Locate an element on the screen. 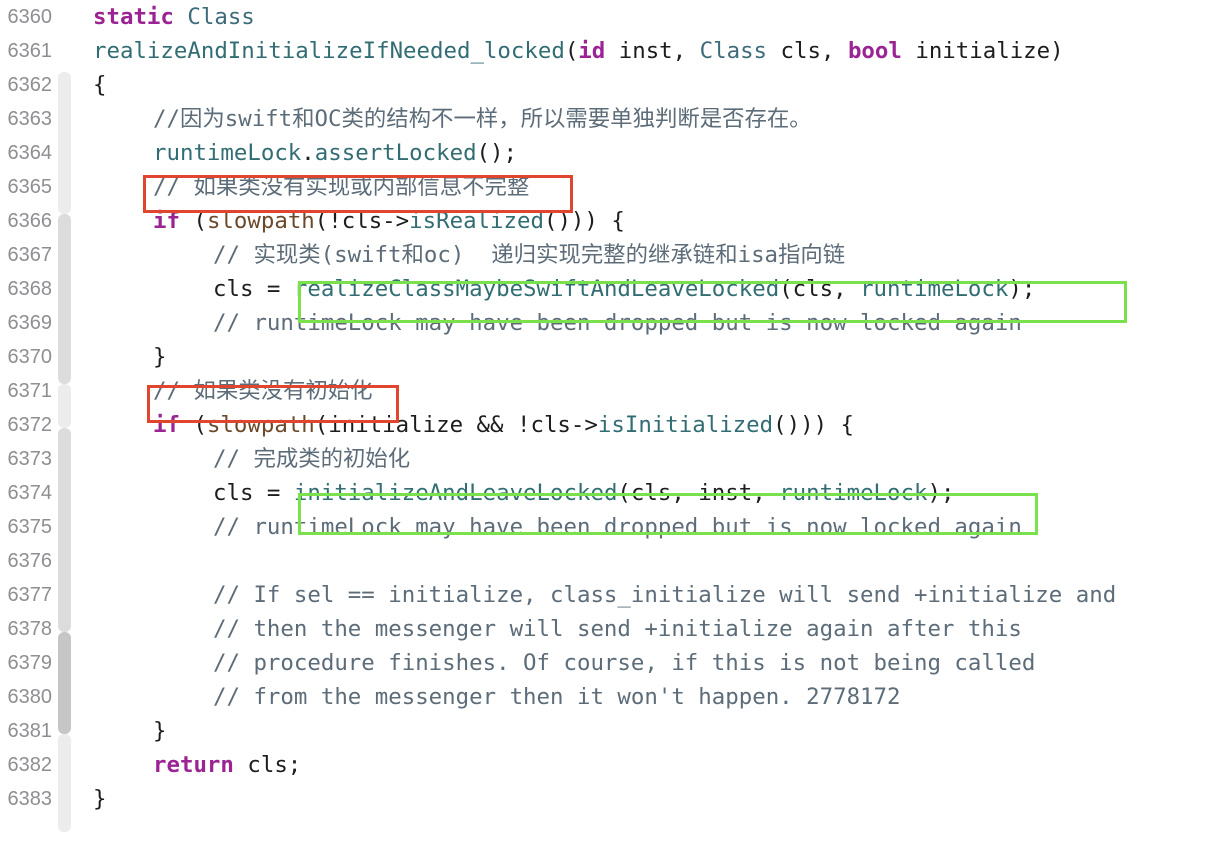 This screenshot has width=1220, height=842. code-line: 6371 // 如果类没有初始化 is located at coordinates (610, 391).